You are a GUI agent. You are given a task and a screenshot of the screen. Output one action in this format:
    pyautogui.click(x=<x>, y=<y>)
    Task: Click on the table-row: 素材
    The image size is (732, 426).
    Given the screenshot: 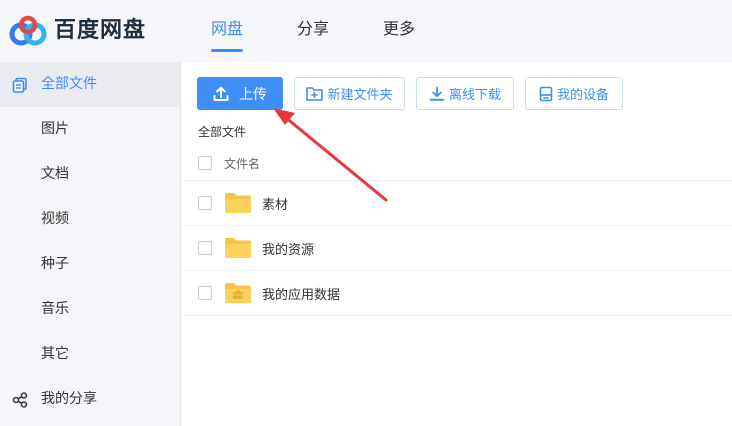 What is the action you would take?
    pyautogui.click(x=457, y=203)
    